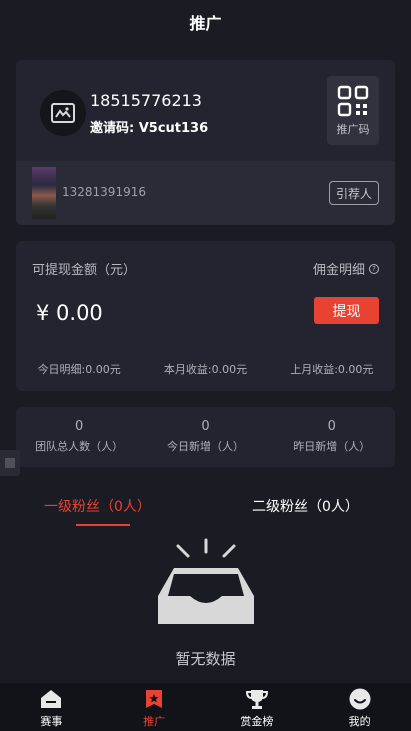  What do you see at coordinates (346, 310) in the screenshot?
I see `withdraw-button: 提现` at bounding box center [346, 310].